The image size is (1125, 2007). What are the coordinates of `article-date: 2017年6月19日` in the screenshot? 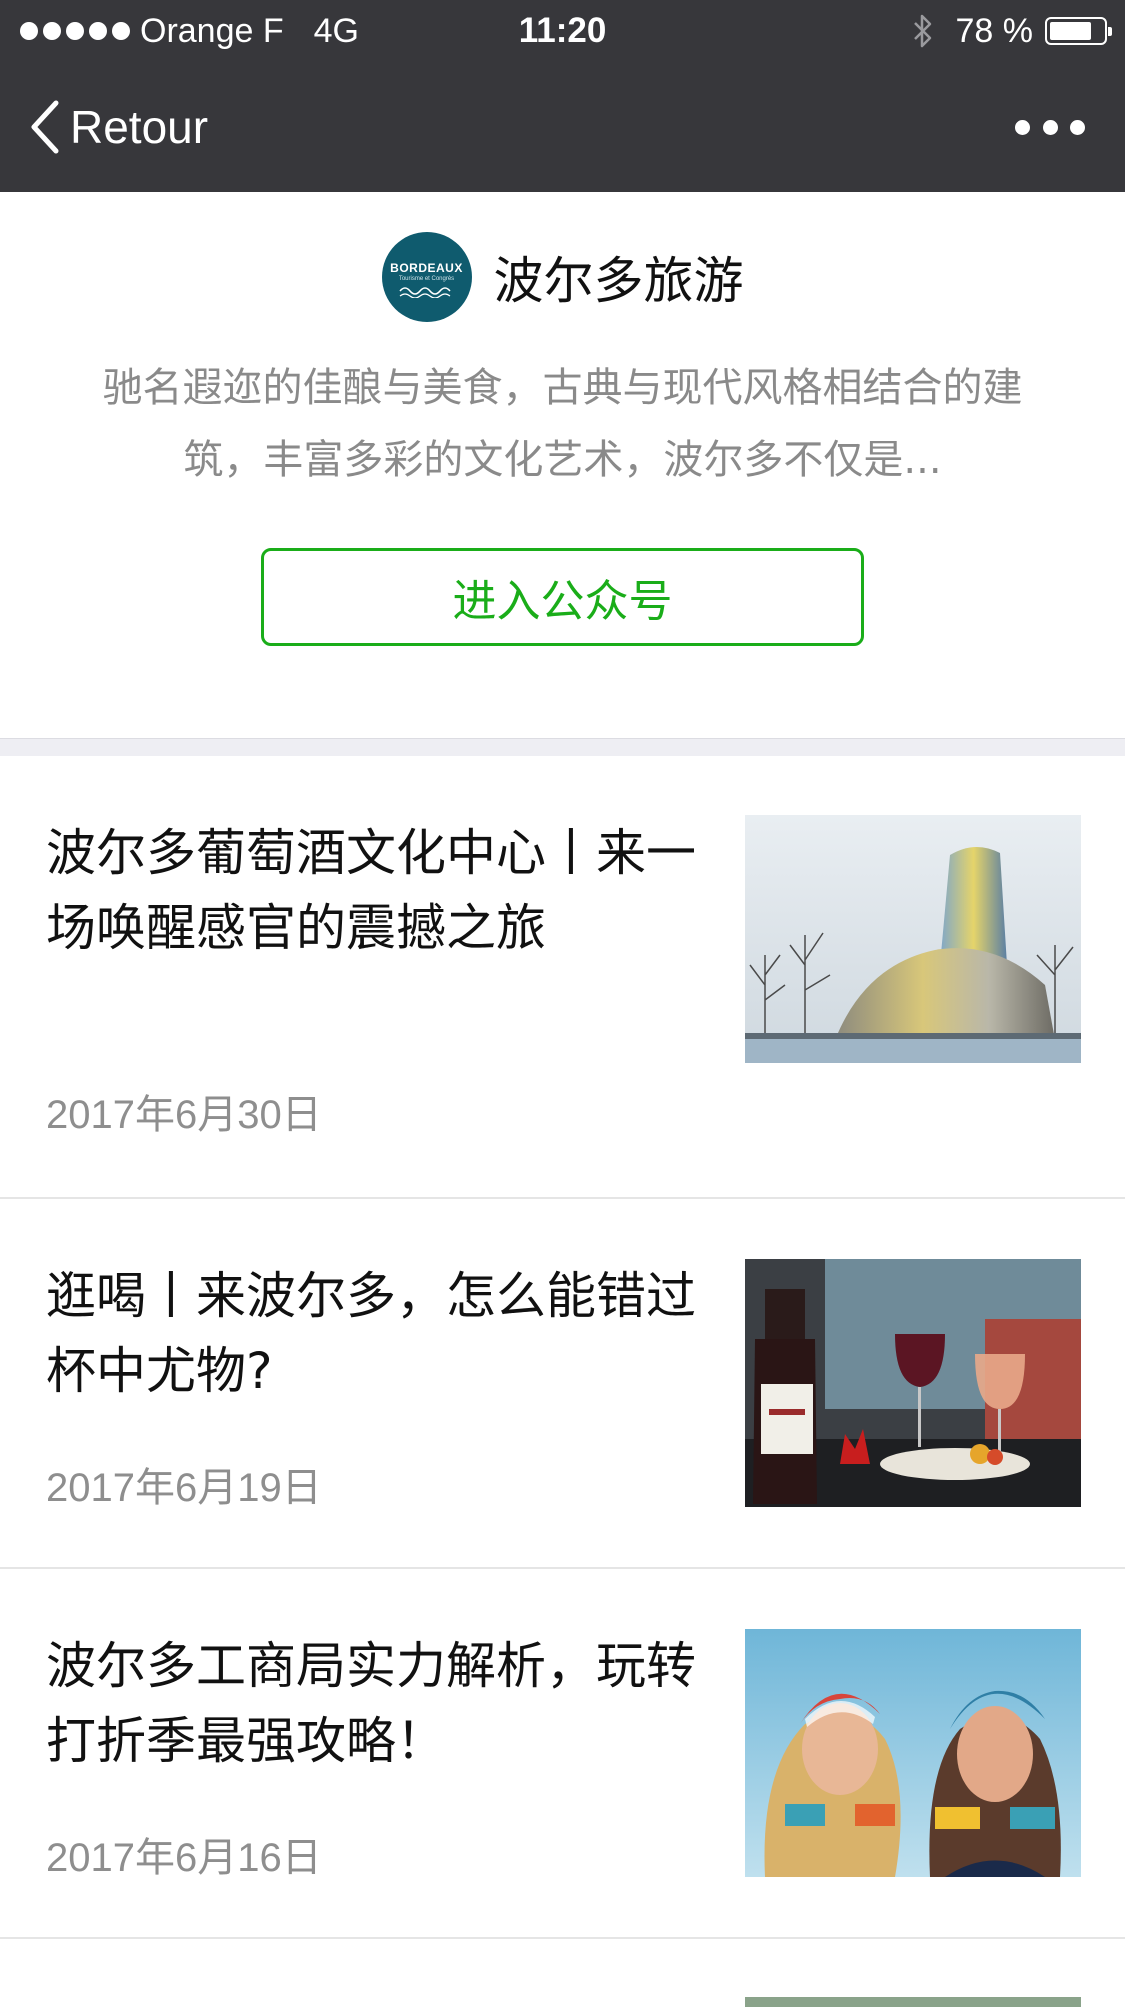 It's located at (184, 1488).